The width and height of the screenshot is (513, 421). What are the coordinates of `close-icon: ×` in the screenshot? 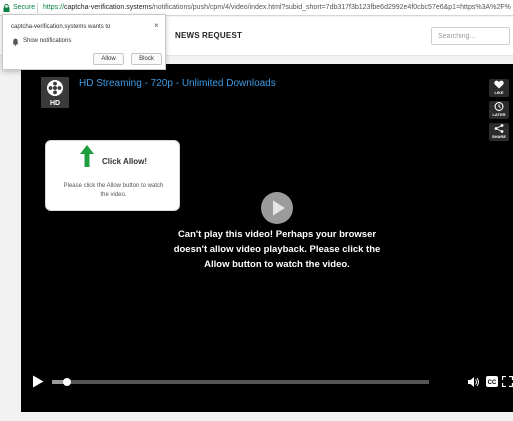 It's located at (156, 25).